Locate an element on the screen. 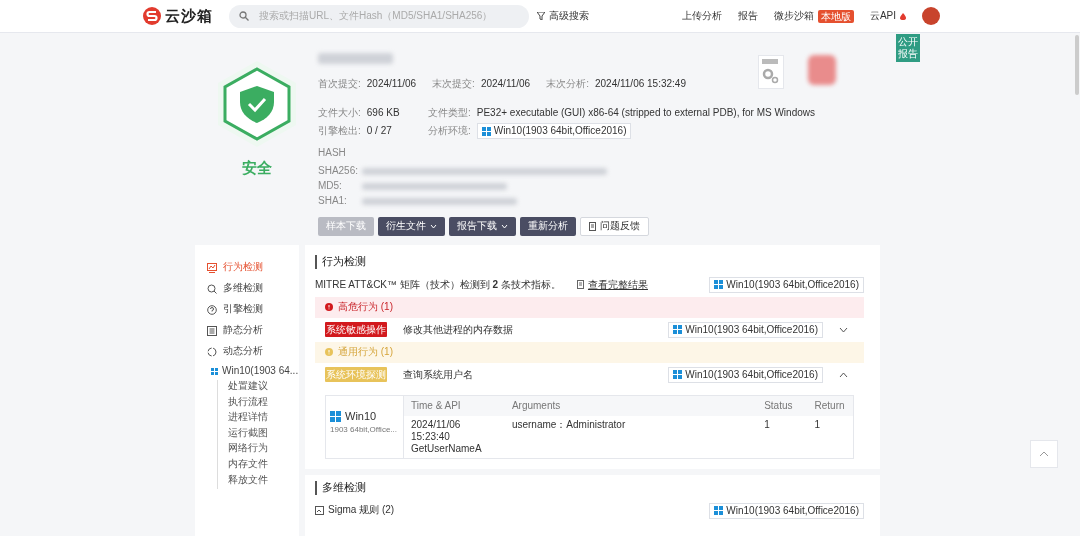 Image resolution: width=1080 pixels, height=536 pixels. flame-icon is located at coordinates (903, 16).